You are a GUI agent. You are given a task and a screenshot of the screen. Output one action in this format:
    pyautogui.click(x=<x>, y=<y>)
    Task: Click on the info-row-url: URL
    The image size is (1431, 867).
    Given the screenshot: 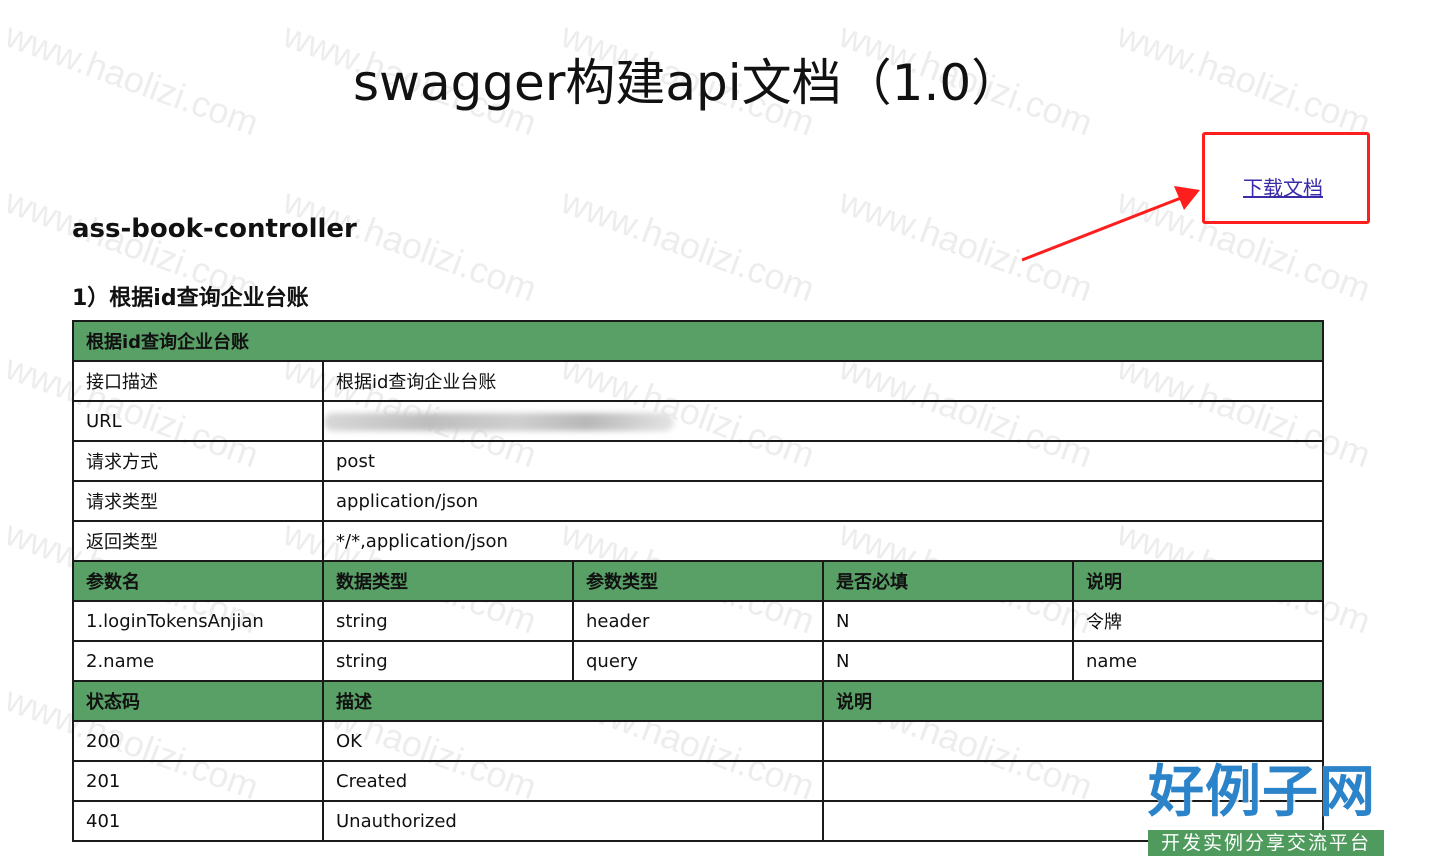 What is the action you would take?
    pyautogui.click(x=698, y=421)
    